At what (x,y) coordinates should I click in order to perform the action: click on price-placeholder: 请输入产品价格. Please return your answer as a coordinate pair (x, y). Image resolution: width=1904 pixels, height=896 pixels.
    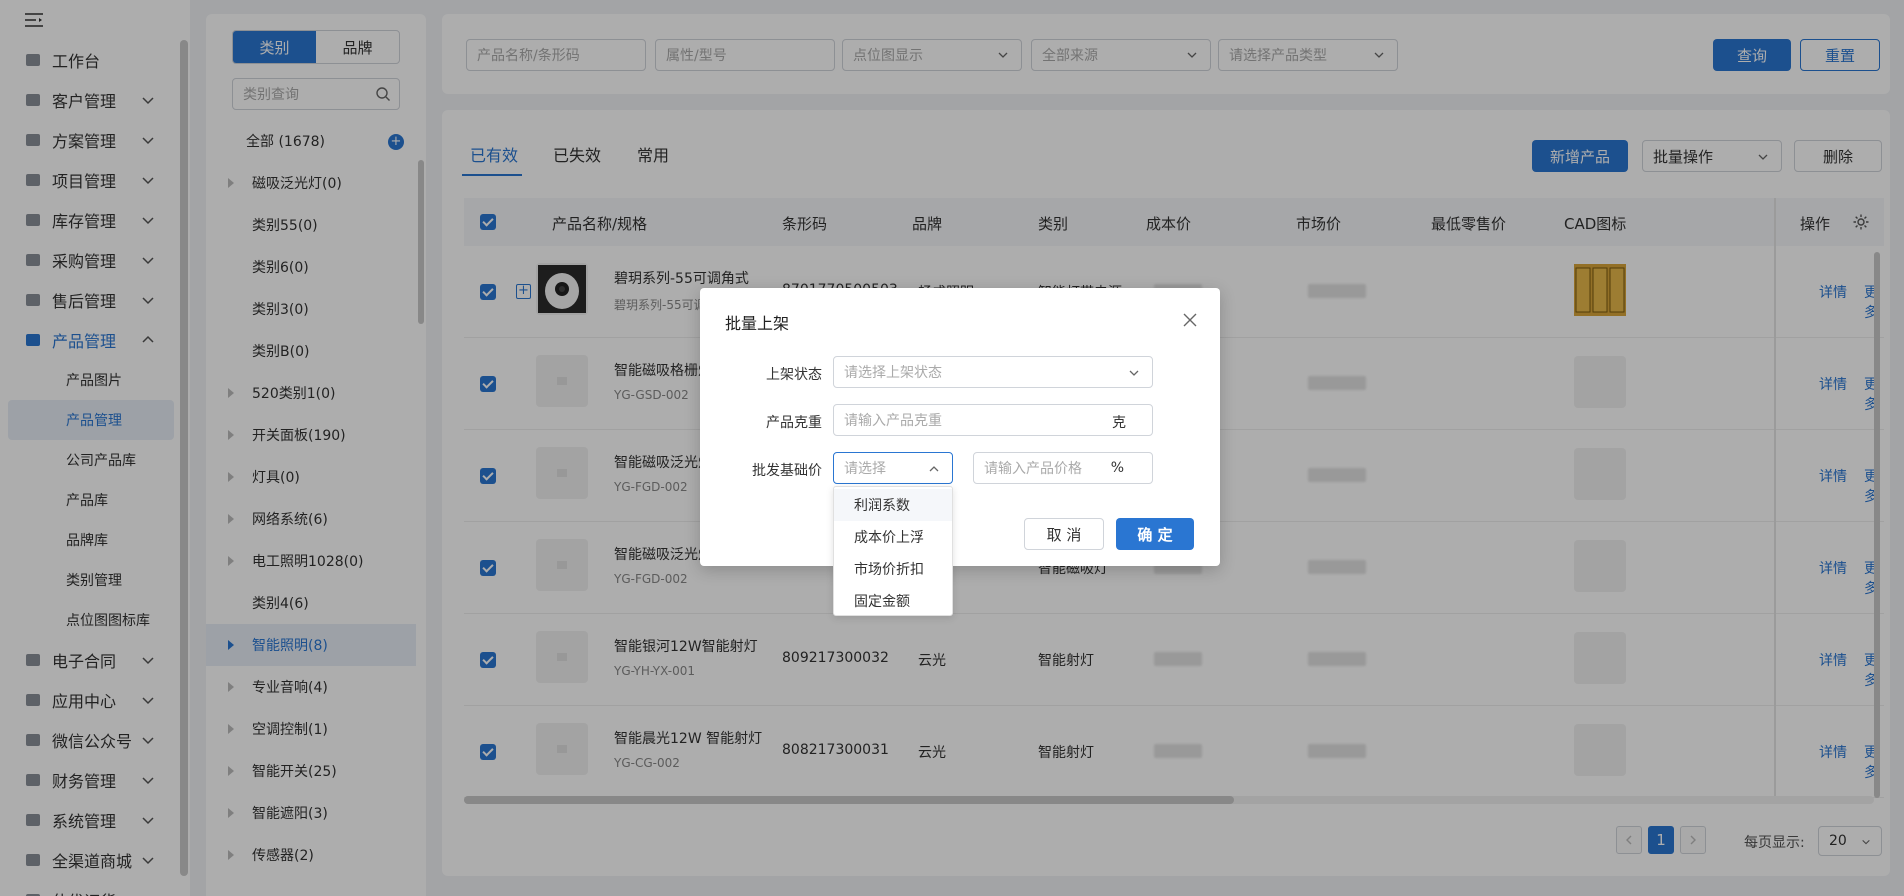
    Looking at the image, I should click on (1033, 469).